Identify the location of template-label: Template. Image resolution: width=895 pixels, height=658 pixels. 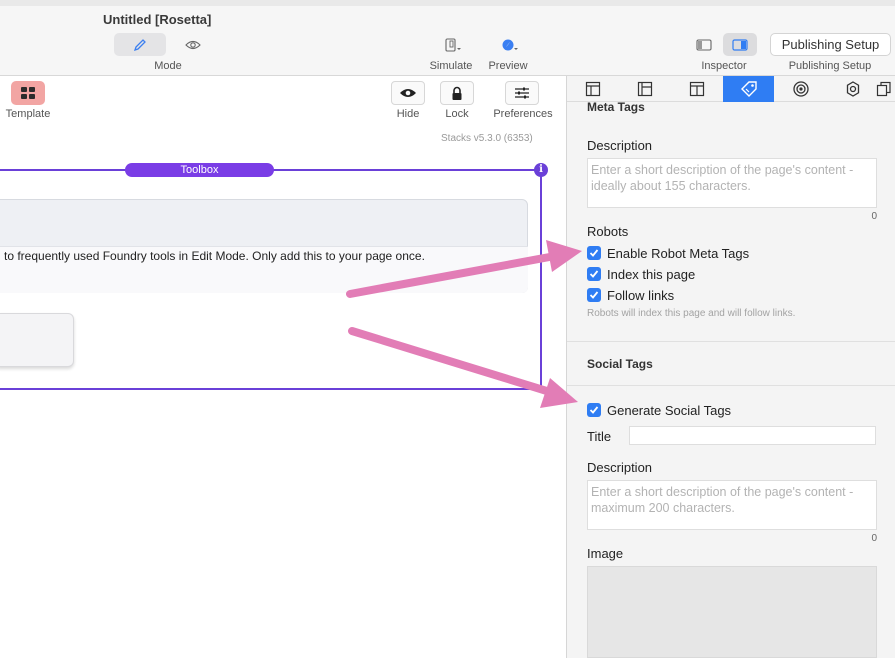
(28, 114).